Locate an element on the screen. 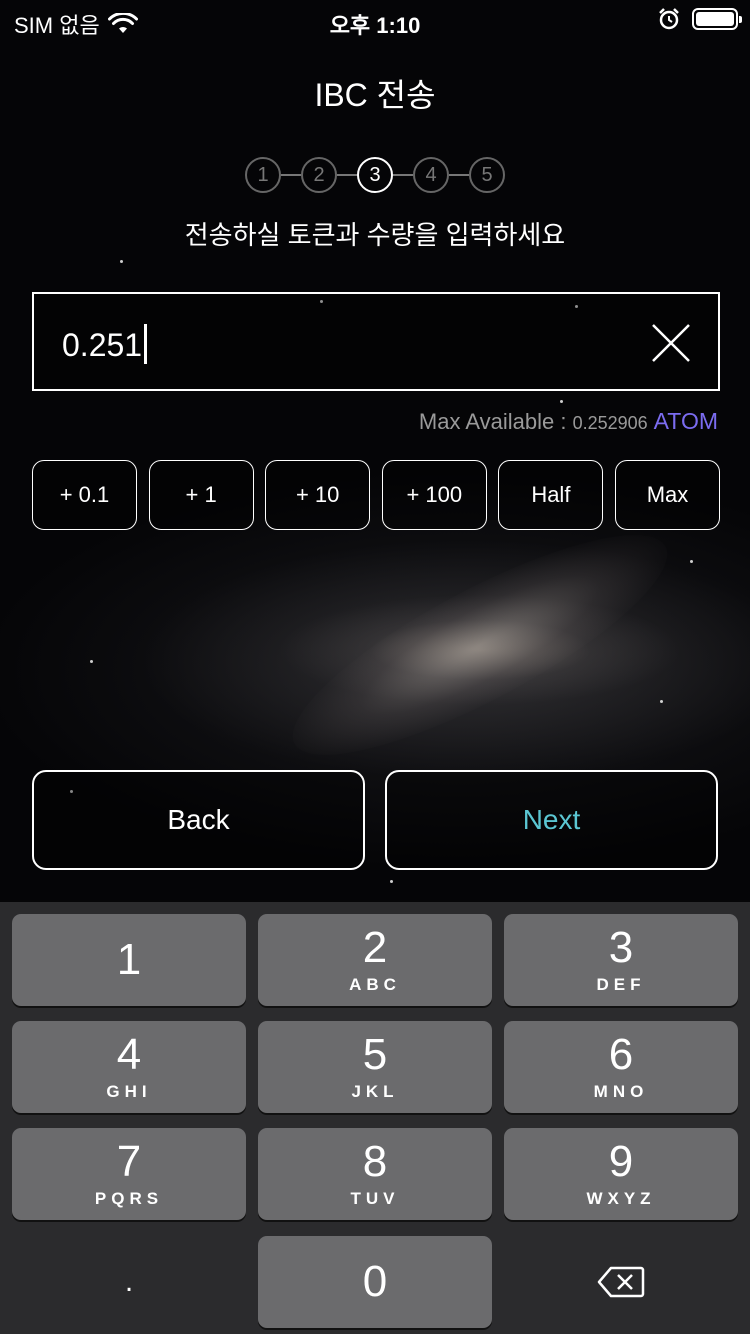  amount-value-wrap: 0.251 is located at coordinates (105, 344).